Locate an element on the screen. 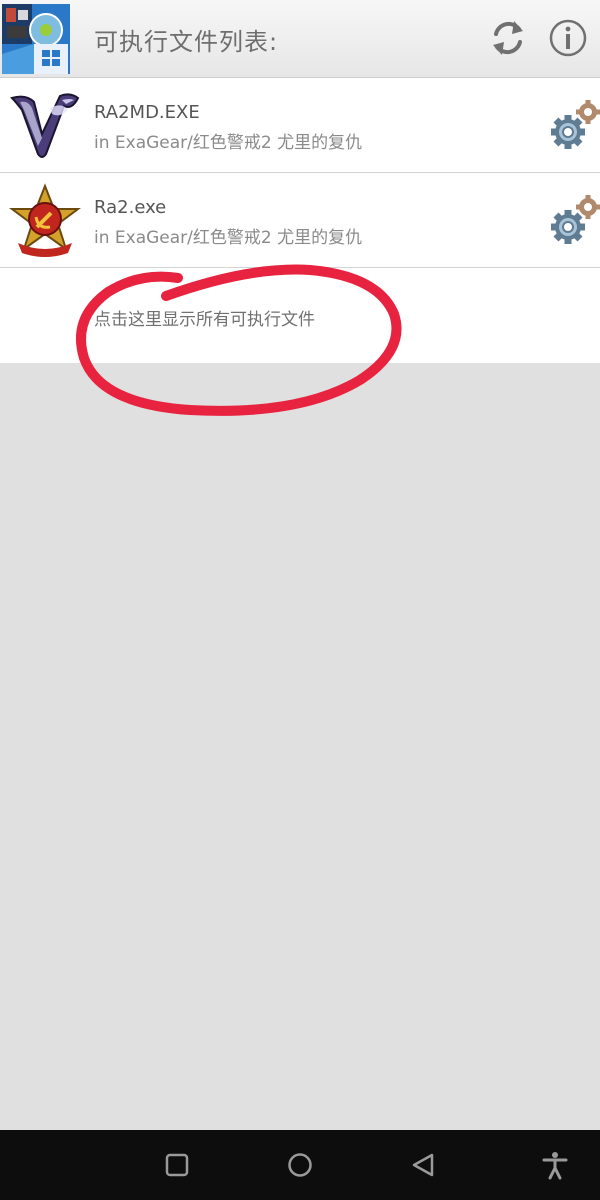  file-name: RA2MD.EXE is located at coordinates (147, 112).